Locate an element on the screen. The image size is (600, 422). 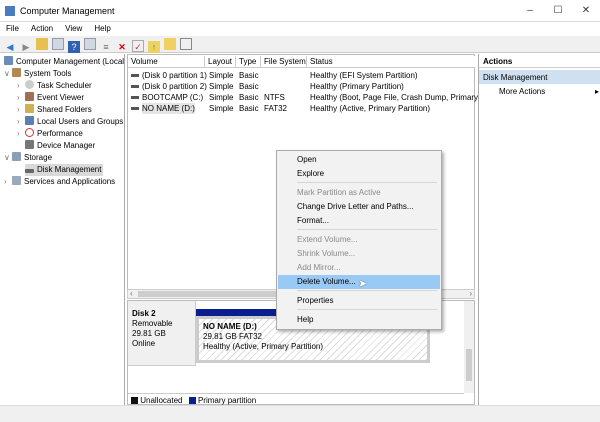
menu-item-mark-partition-as-active: Mark Partition as Active is located at coordinates (339, 192).